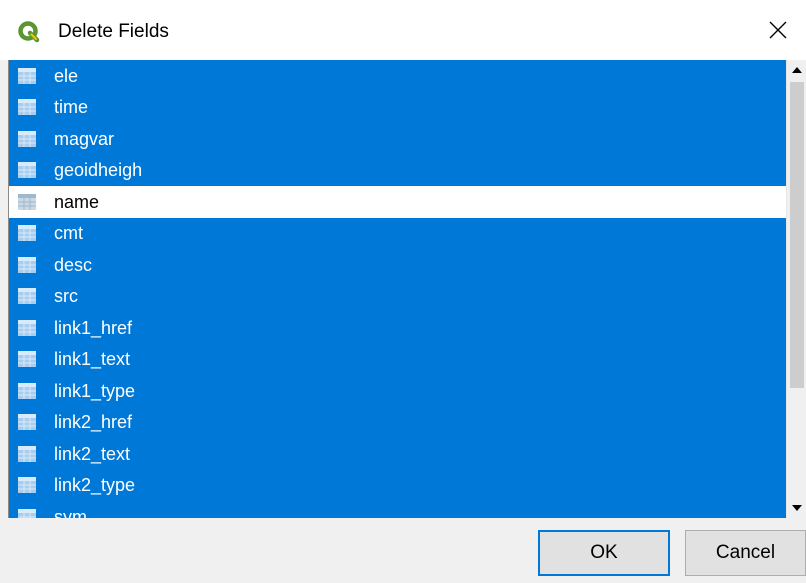 This screenshot has height=583, width=806. What do you see at coordinates (98, 170) in the screenshot?
I see `field-label: geoidheigh` at bounding box center [98, 170].